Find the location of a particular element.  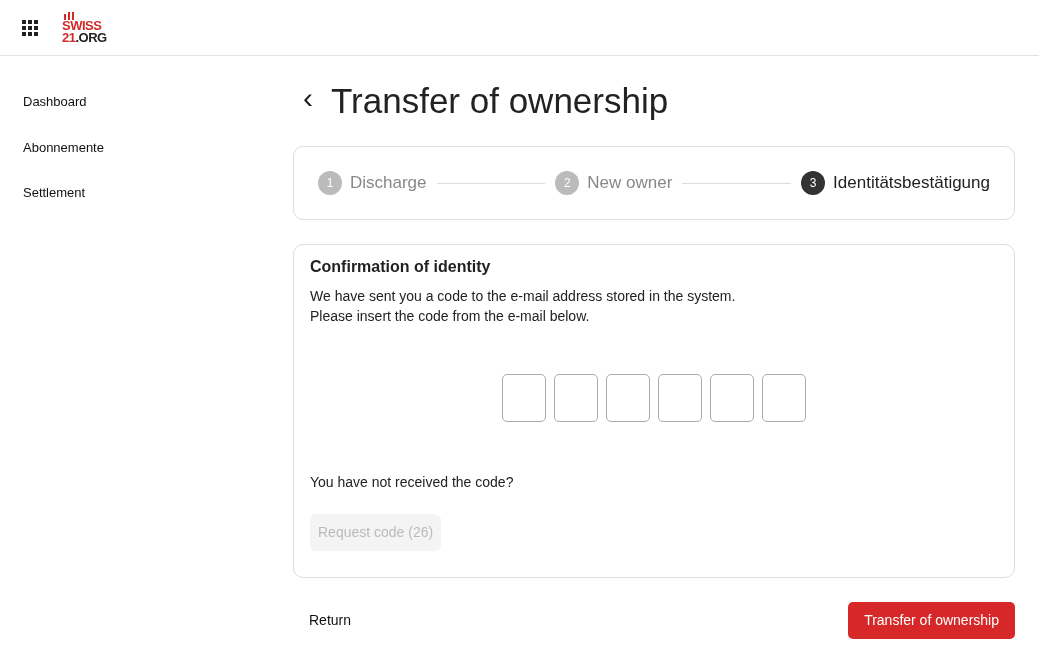

card-heading: Confirmation of identity is located at coordinates (401, 267).